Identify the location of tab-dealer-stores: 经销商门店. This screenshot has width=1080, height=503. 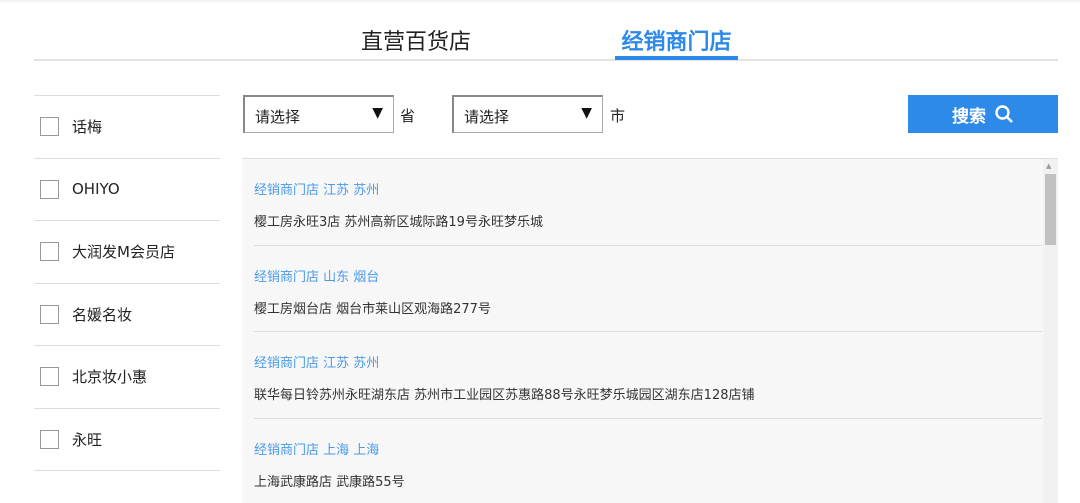
(676, 42).